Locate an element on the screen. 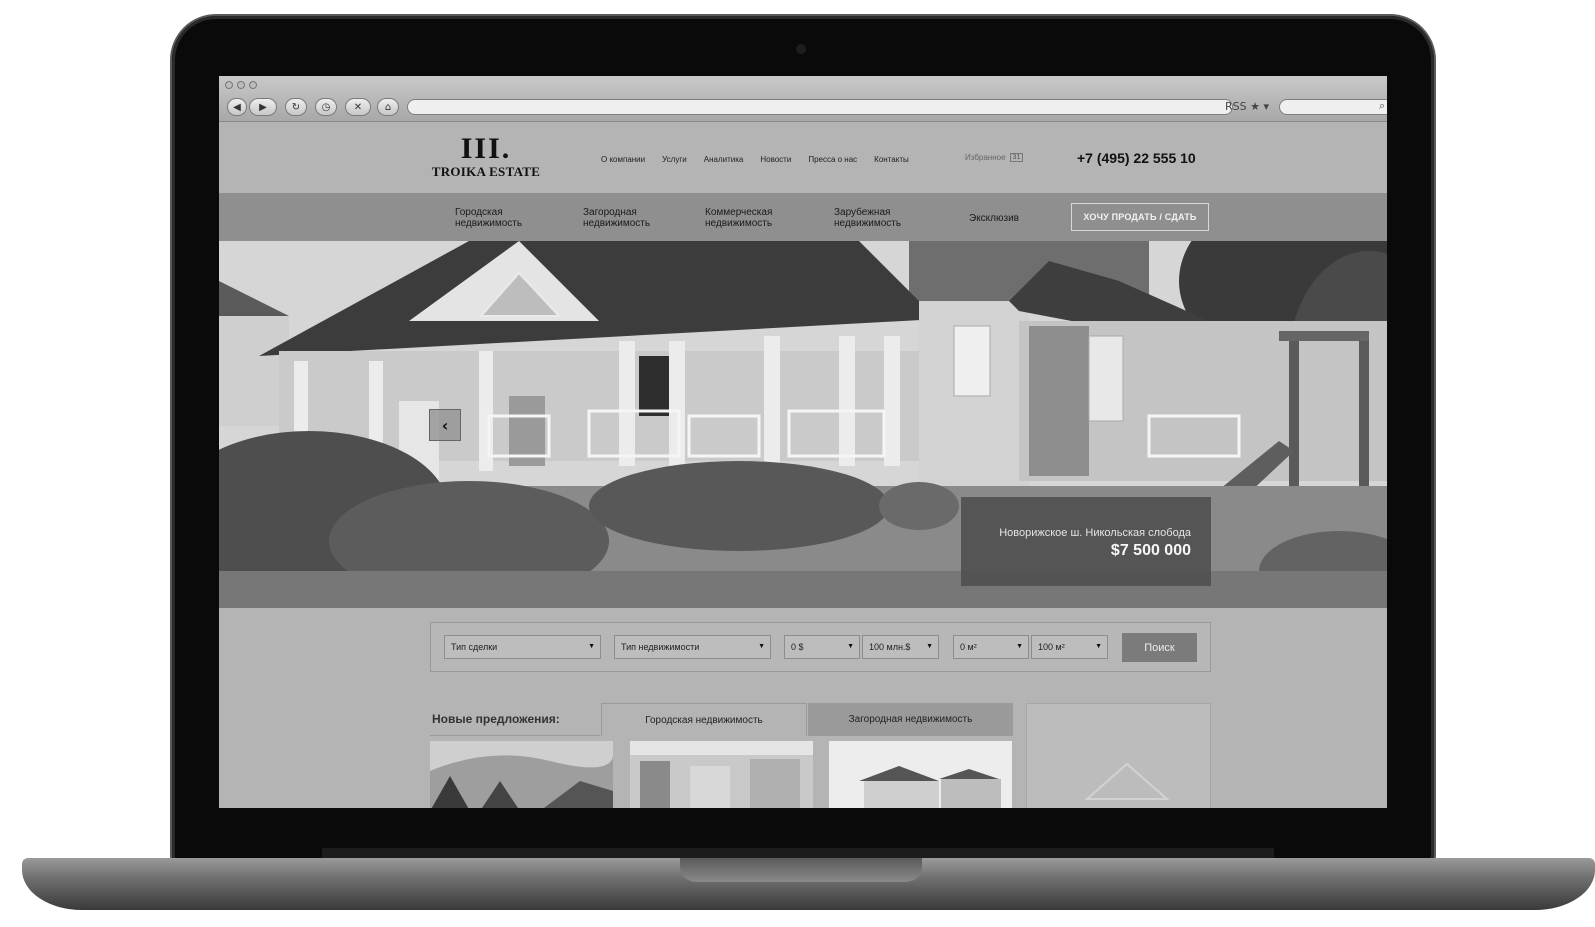 The image size is (1595, 927). category-label: Городская is located at coordinates (479, 212).